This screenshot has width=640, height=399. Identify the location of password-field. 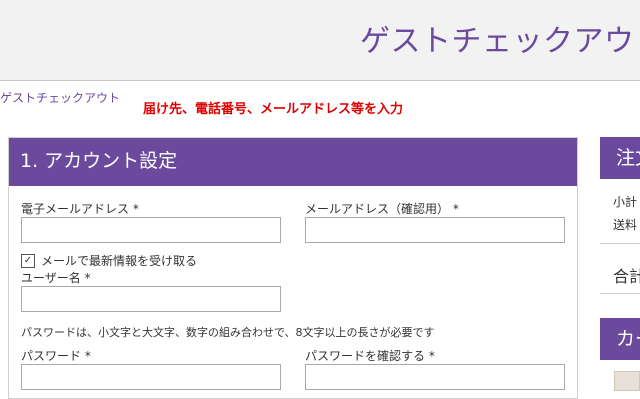
(151, 377).